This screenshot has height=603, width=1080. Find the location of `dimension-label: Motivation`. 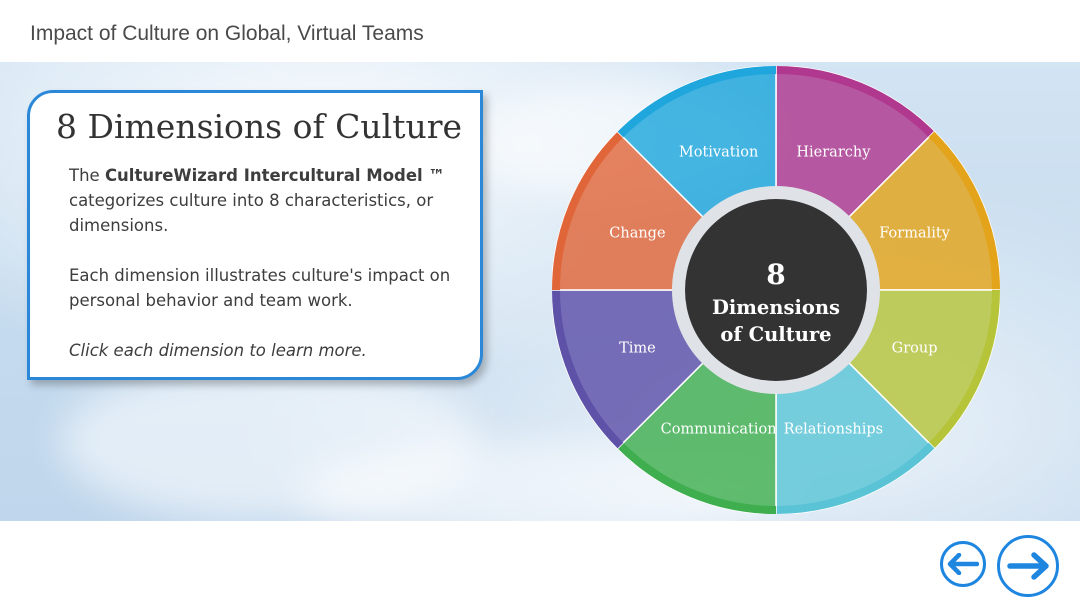

dimension-label: Motivation is located at coordinates (718, 152).